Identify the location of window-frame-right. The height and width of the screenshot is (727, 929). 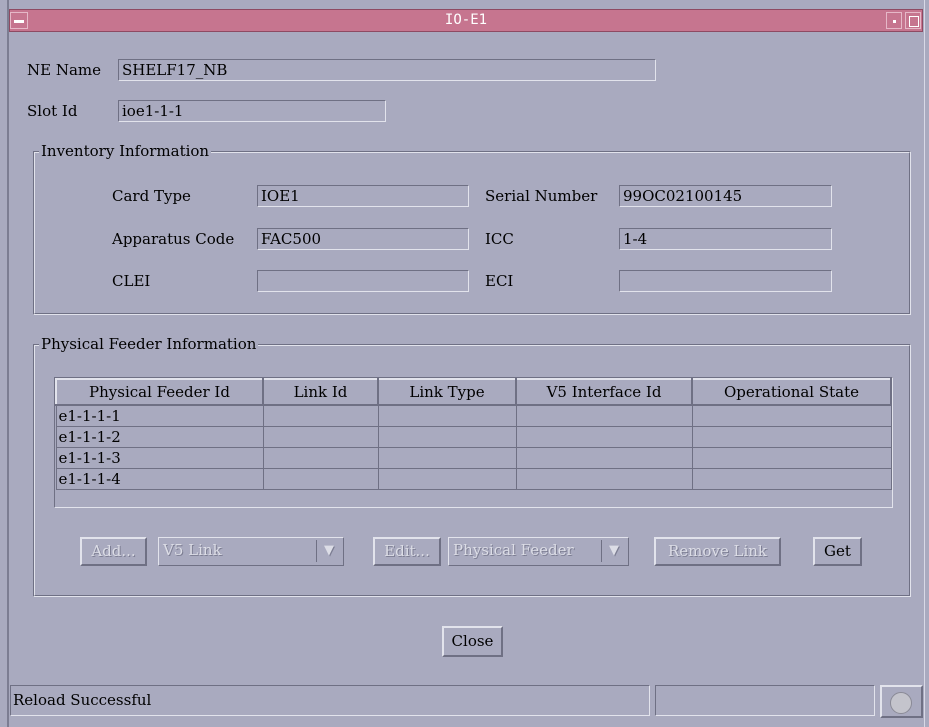
(926, 363).